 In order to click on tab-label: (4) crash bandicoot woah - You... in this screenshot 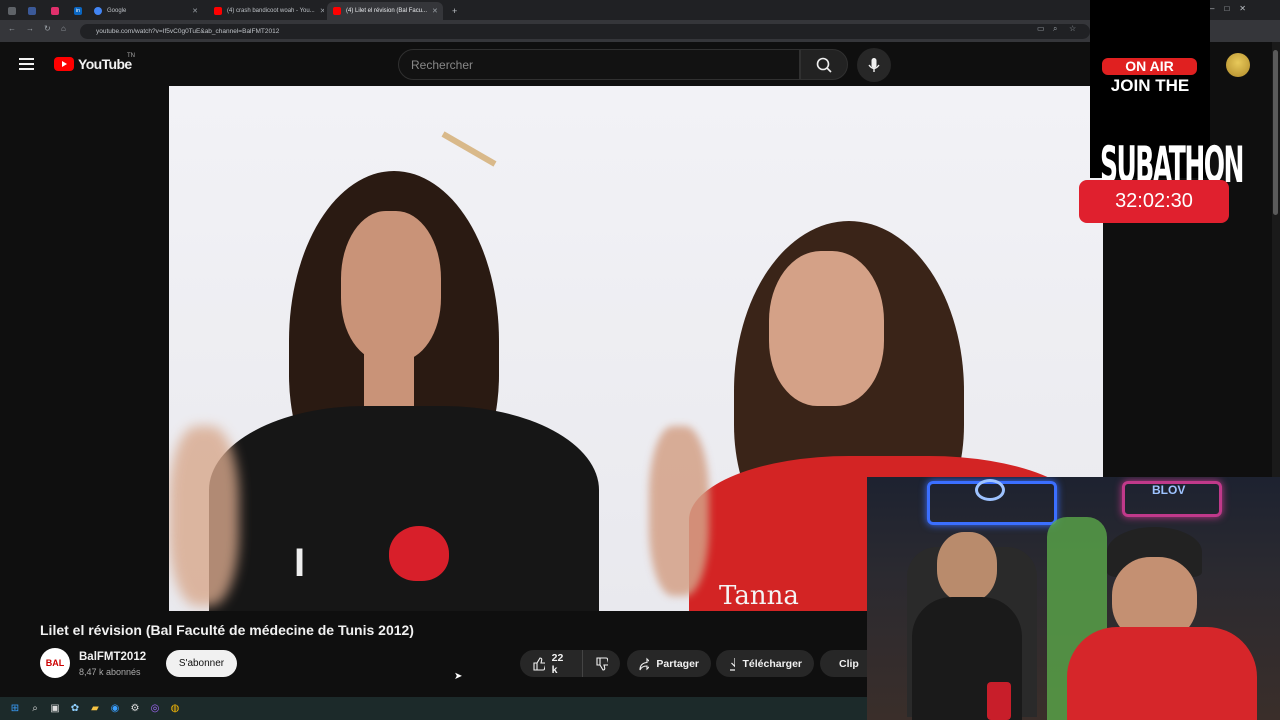, I will do `click(271, 11)`.